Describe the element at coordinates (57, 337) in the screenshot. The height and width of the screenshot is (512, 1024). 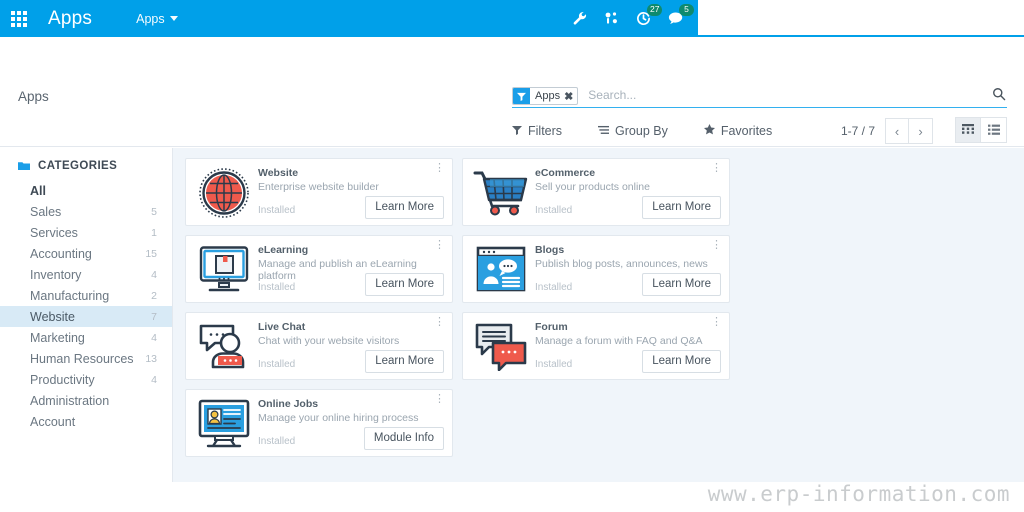
I see `sidebar-item-label: Marketing` at that location.